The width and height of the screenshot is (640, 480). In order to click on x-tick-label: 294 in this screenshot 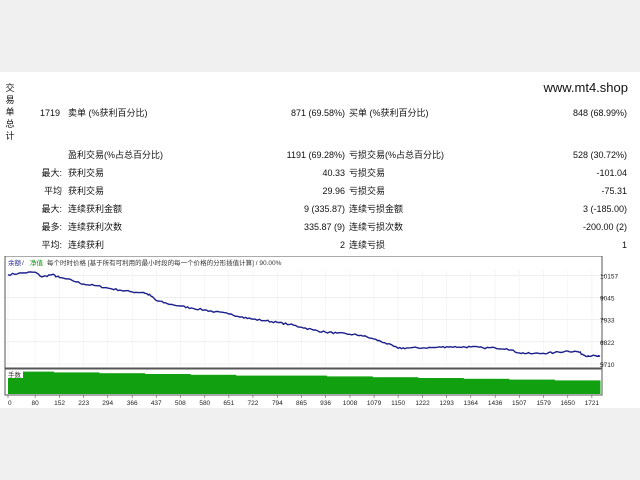, I will do `click(107, 403)`.